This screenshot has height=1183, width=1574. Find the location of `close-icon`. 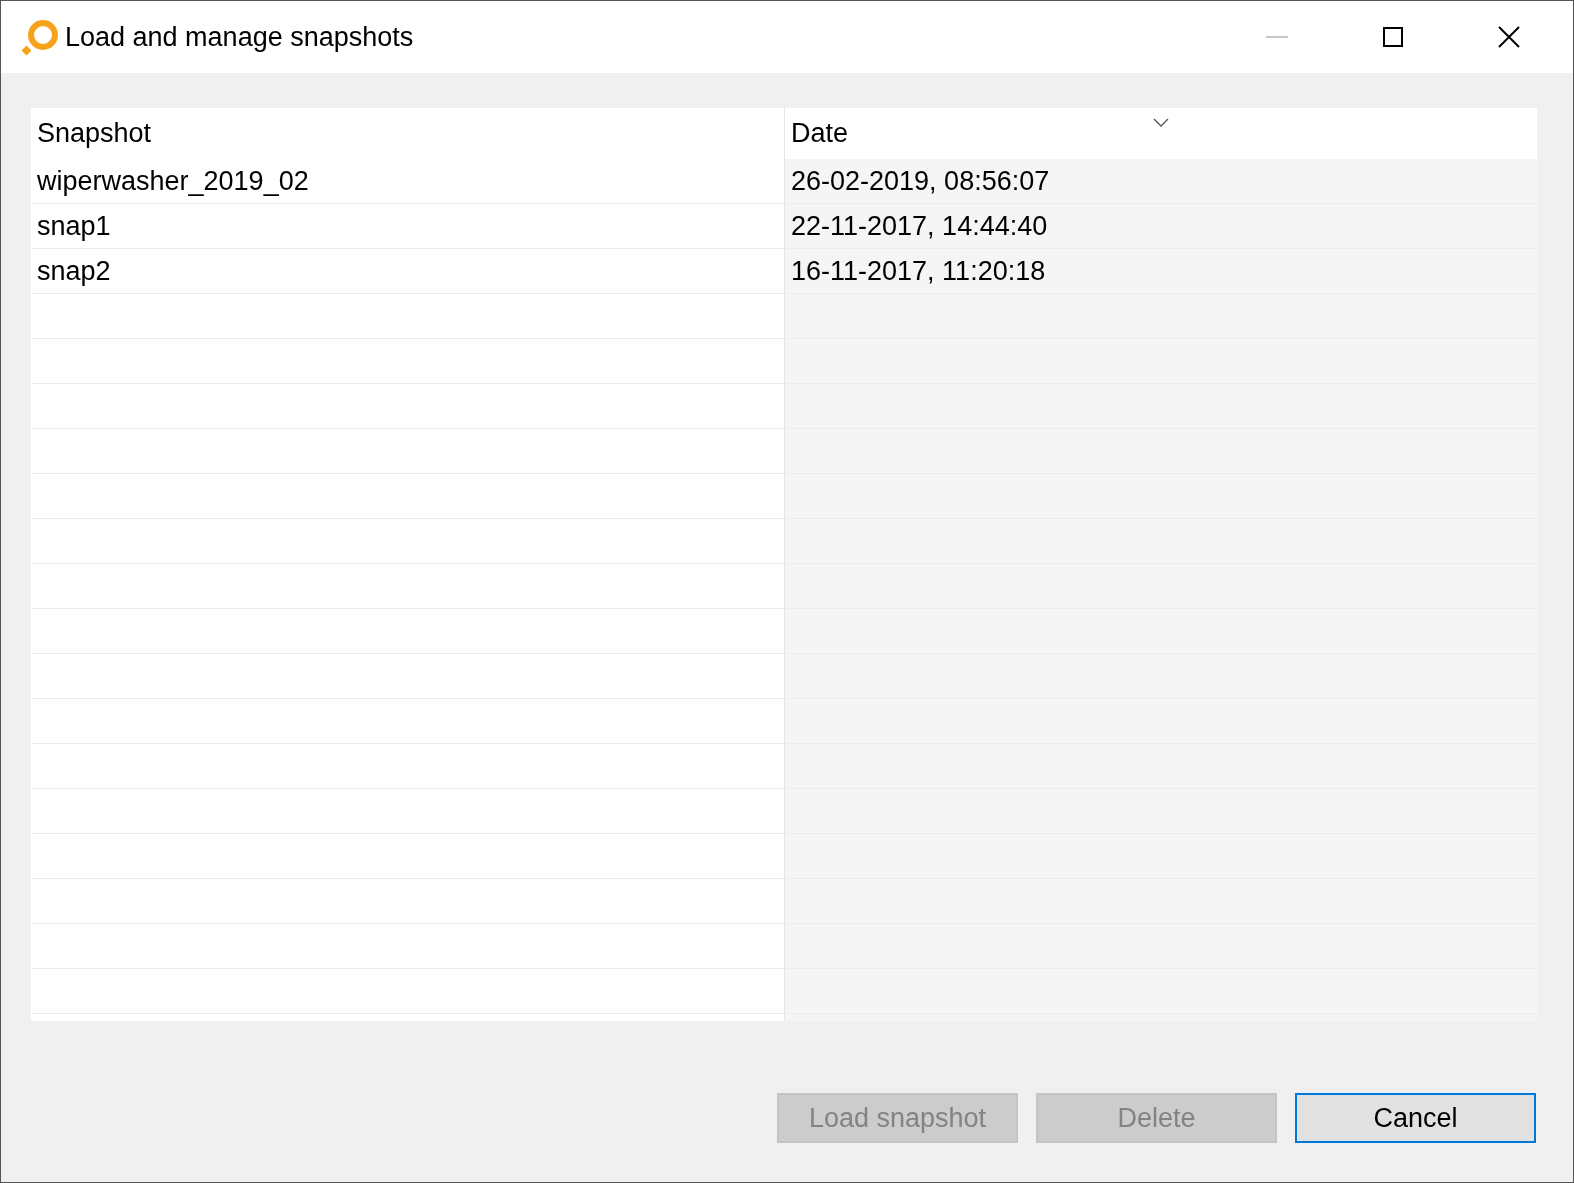

close-icon is located at coordinates (1509, 37).